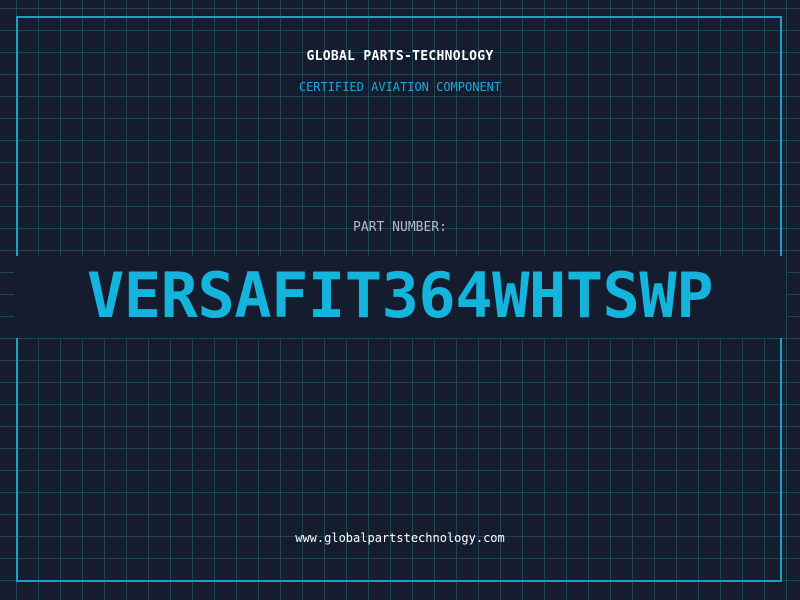 This screenshot has height=600, width=800. I want to click on part-number-label: PART NUMBER:, so click(400, 227).